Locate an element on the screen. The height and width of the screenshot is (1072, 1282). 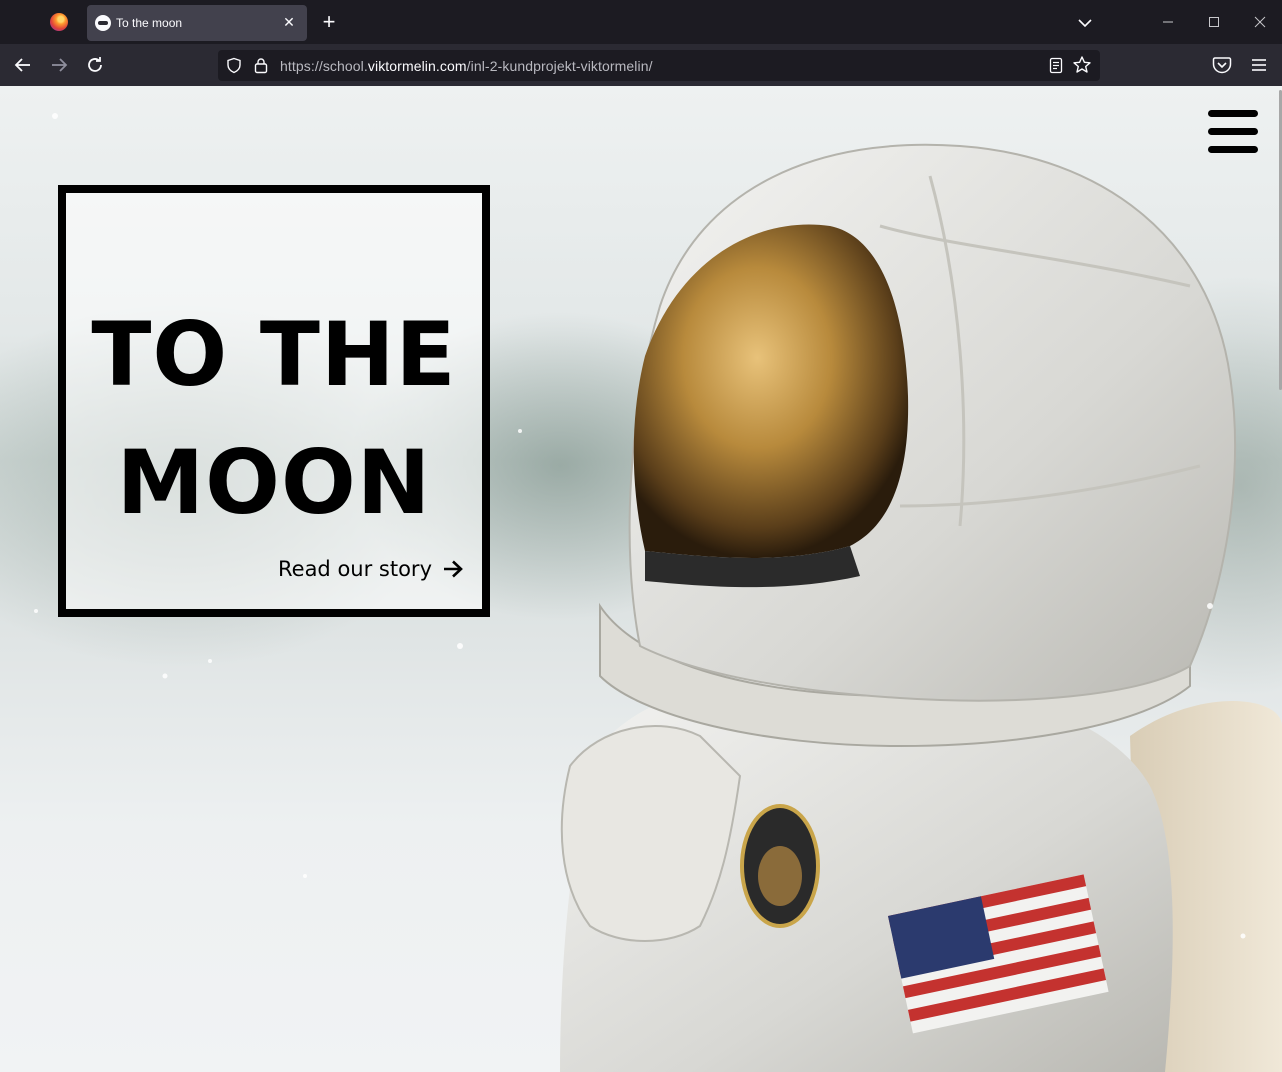
shield-icon is located at coordinates (234, 65).